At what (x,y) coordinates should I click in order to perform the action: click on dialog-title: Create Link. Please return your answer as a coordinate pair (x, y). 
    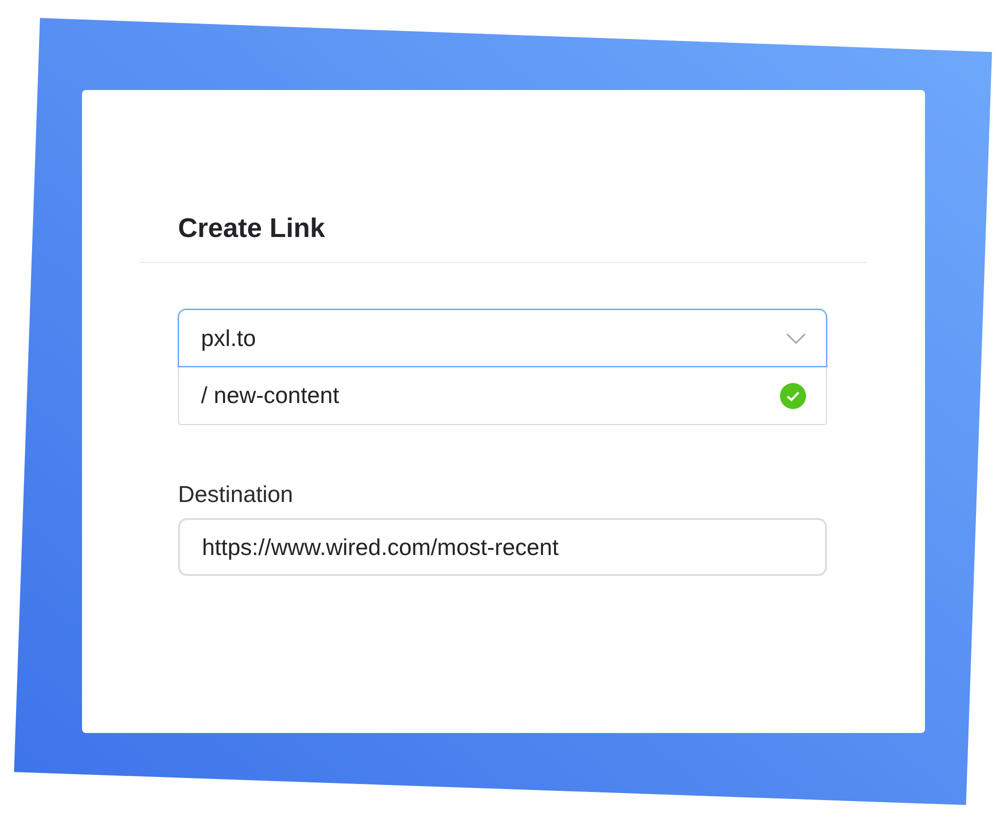
    Looking at the image, I should click on (252, 228).